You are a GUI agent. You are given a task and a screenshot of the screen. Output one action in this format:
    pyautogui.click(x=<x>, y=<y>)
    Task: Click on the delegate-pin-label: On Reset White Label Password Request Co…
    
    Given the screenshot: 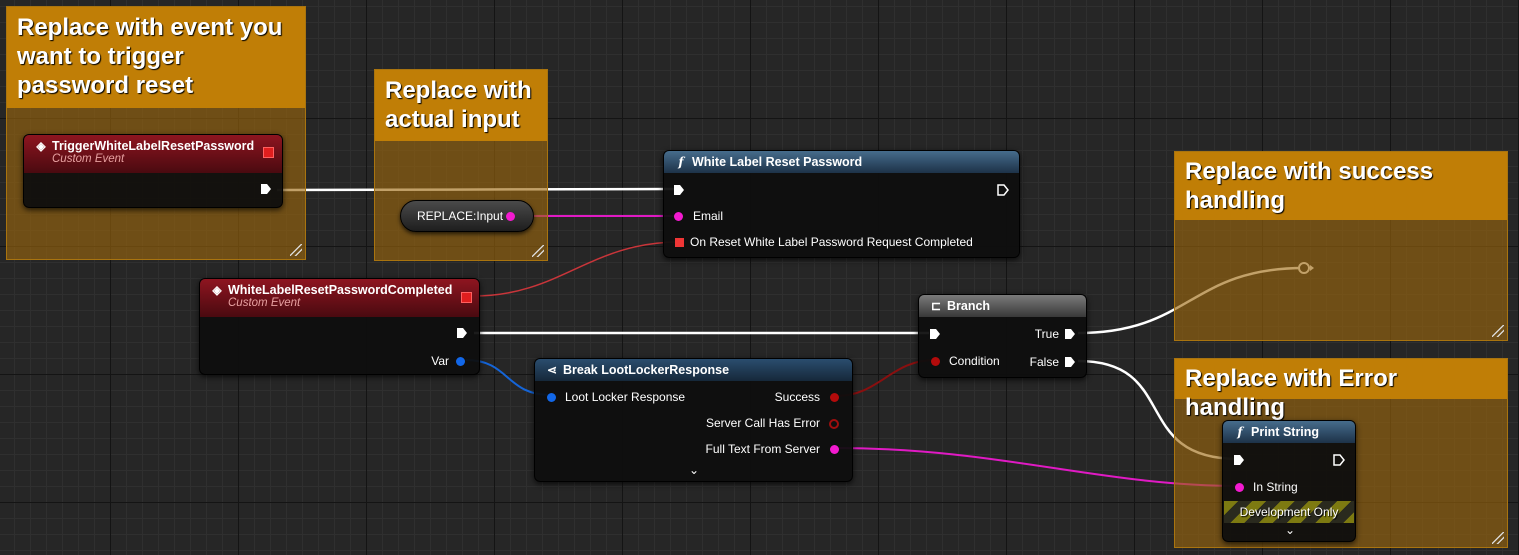 What is the action you would take?
    pyautogui.click(x=831, y=242)
    